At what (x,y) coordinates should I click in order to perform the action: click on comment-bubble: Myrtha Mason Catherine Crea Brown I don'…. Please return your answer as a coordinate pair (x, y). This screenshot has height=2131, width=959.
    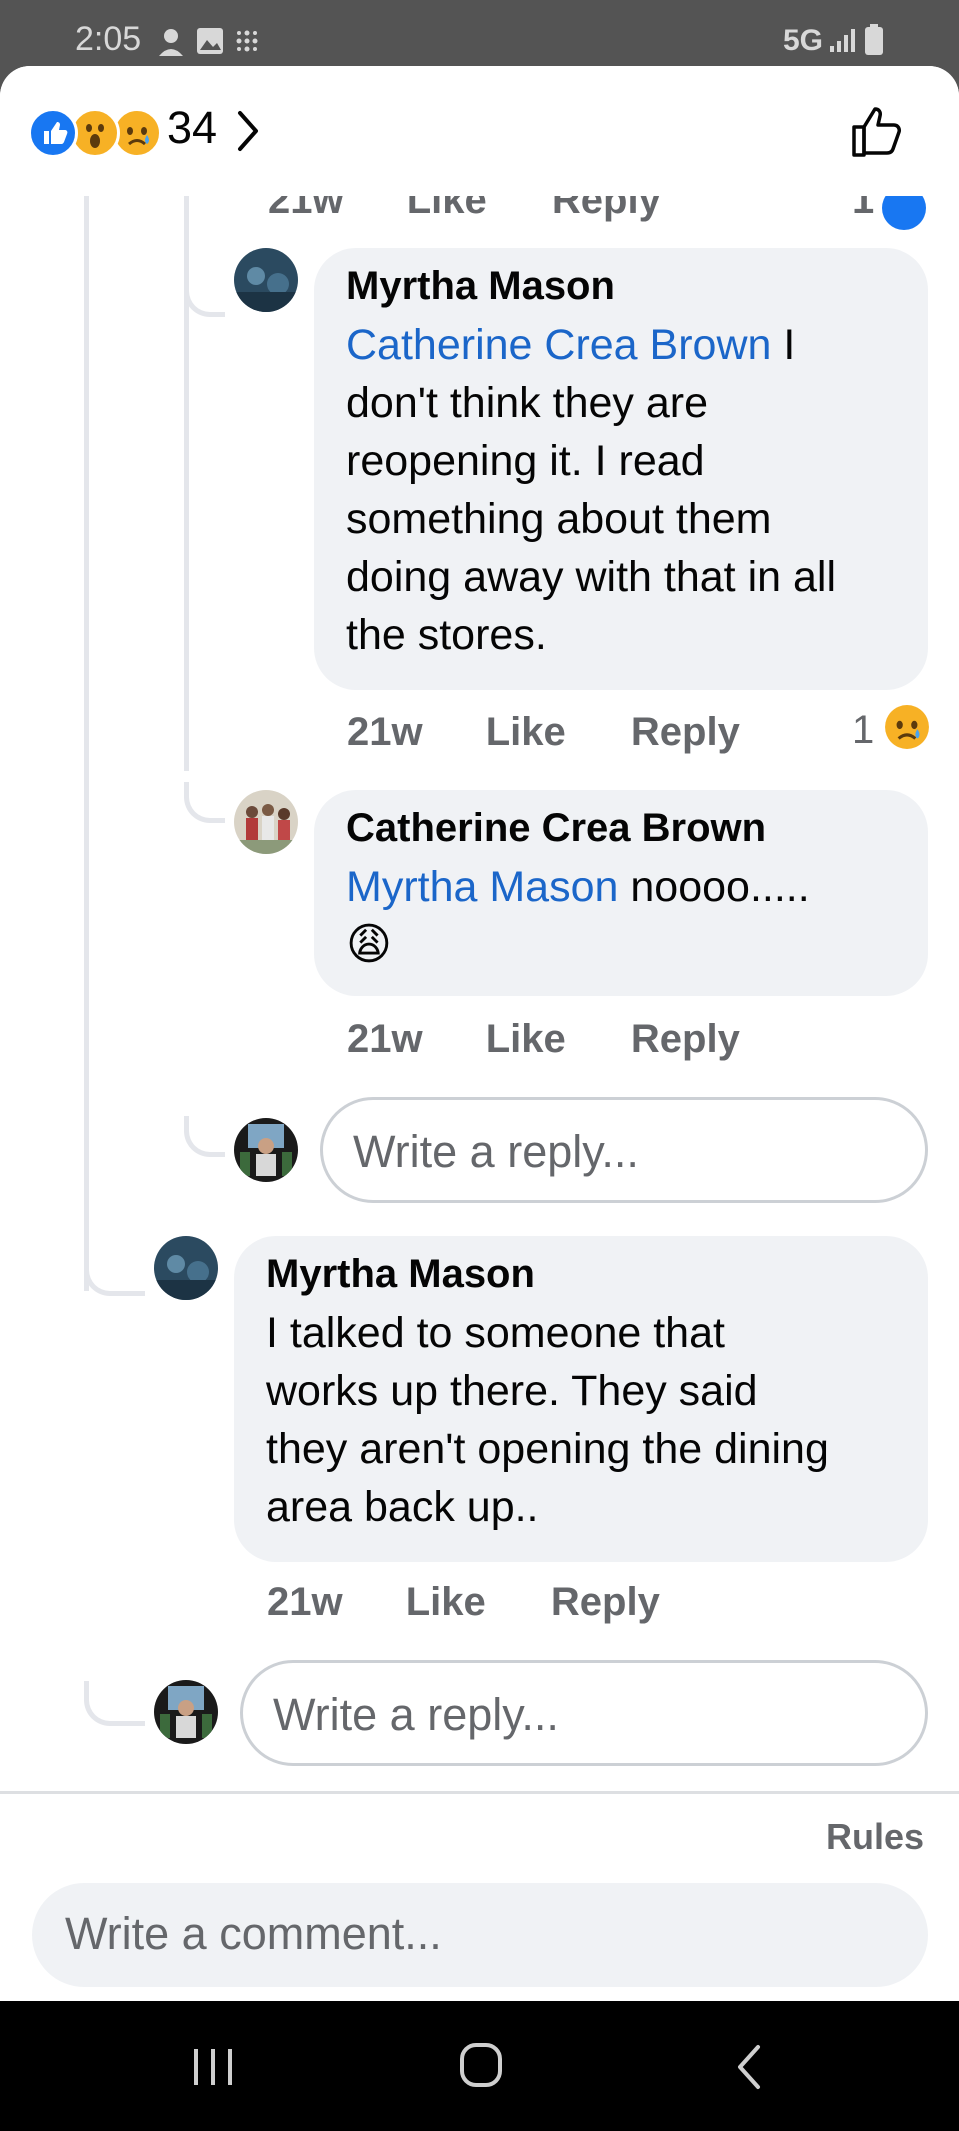
    Looking at the image, I should click on (621, 469).